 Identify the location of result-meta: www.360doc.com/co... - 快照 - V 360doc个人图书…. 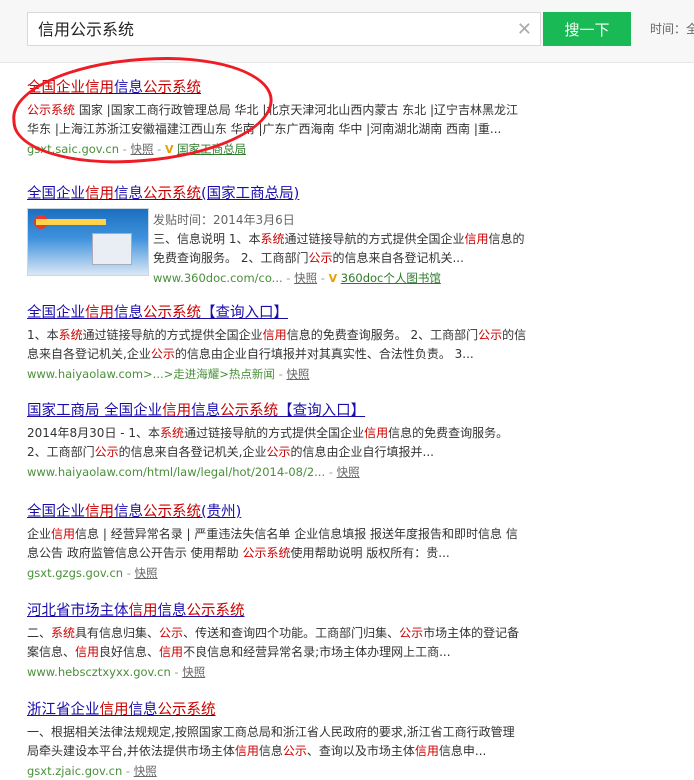
(297, 278).